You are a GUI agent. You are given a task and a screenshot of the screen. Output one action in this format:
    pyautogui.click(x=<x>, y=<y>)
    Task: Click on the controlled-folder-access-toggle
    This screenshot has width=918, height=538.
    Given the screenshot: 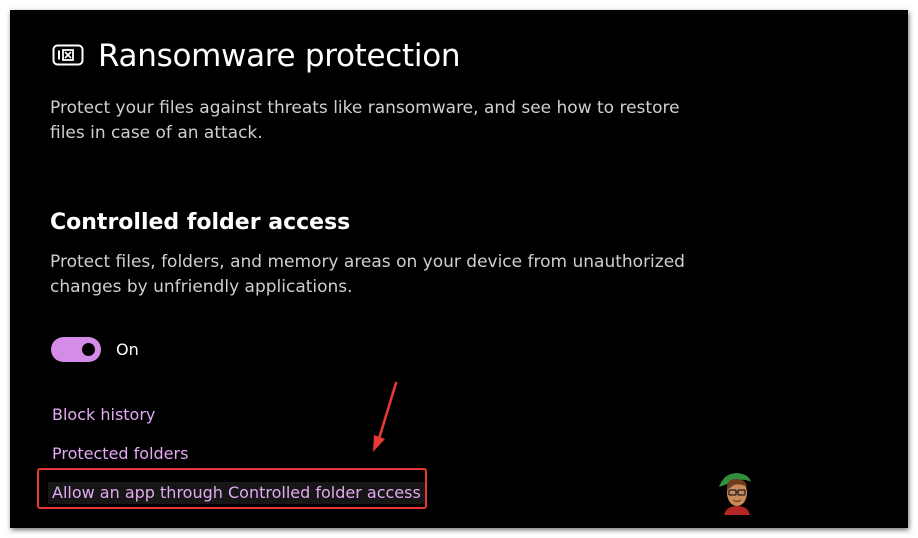 What is the action you would take?
    pyautogui.click(x=76, y=349)
    